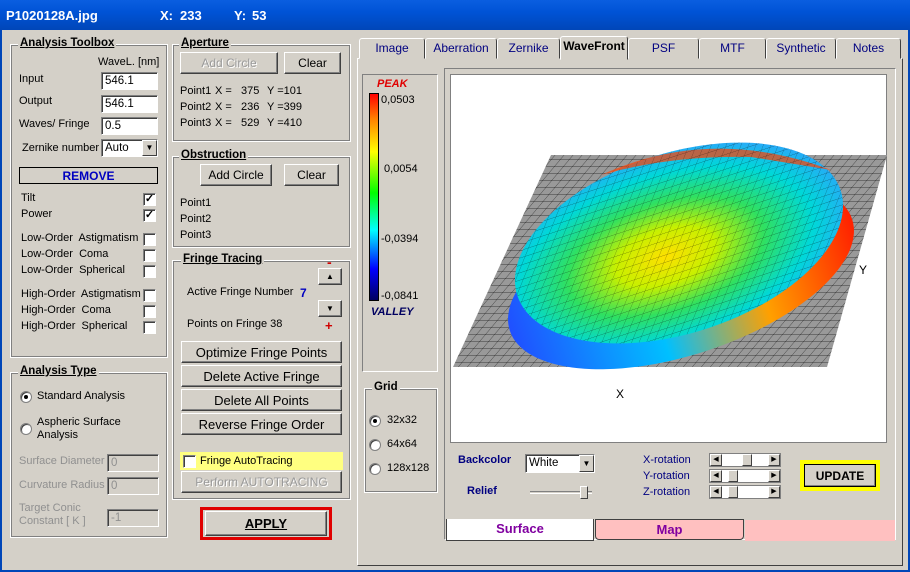 This screenshot has width=910, height=572. What do you see at coordinates (375, 421) in the screenshot?
I see `grid-32-radio` at bounding box center [375, 421].